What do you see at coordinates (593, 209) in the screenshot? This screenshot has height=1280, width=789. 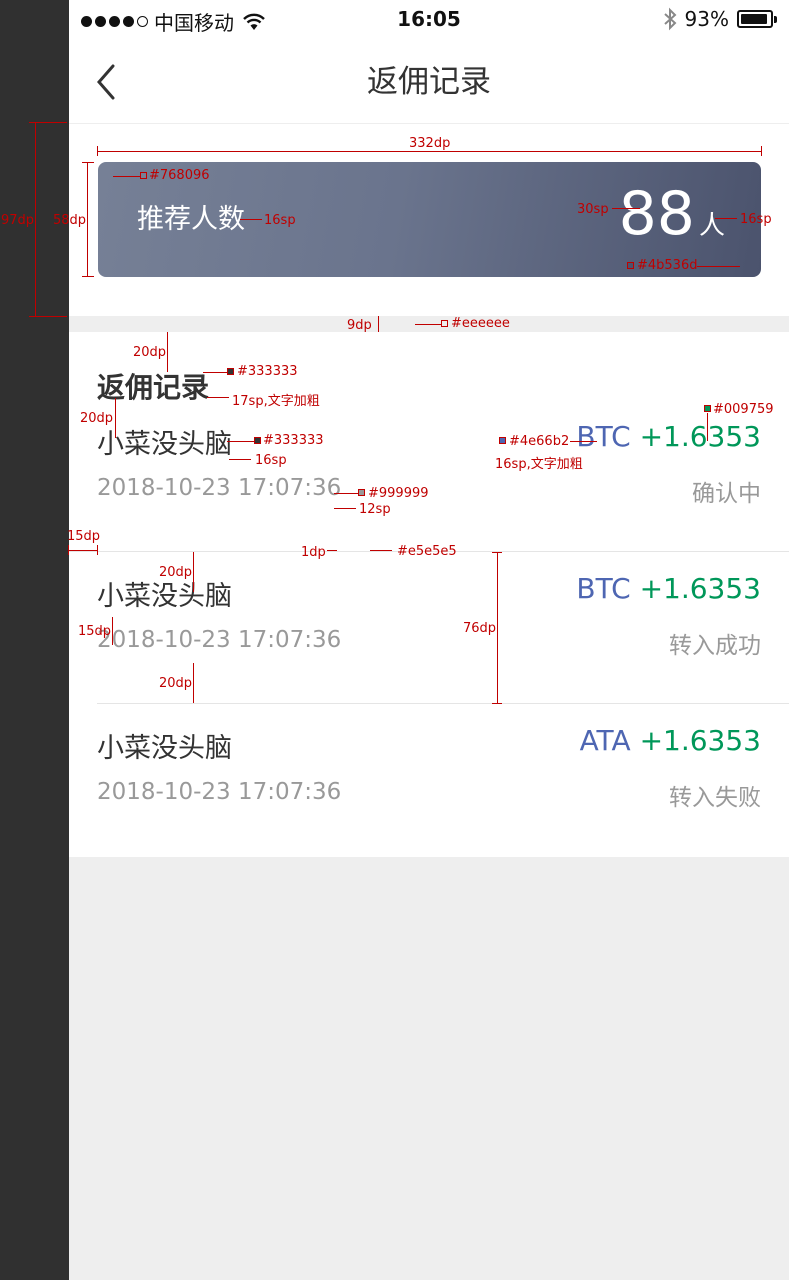 I see `annotation-30sp: 30sp` at bounding box center [593, 209].